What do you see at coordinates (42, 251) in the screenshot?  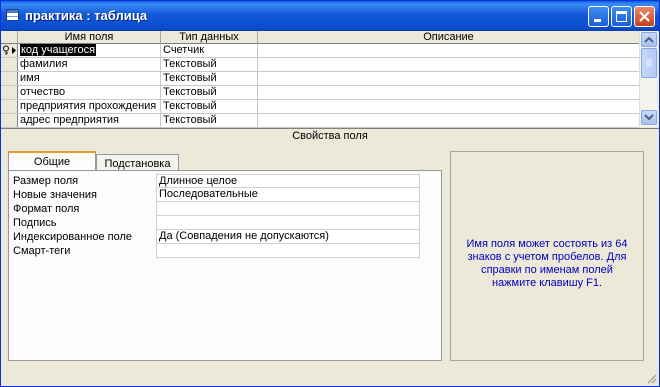 I see `property-label: Смарт-теги` at bounding box center [42, 251].